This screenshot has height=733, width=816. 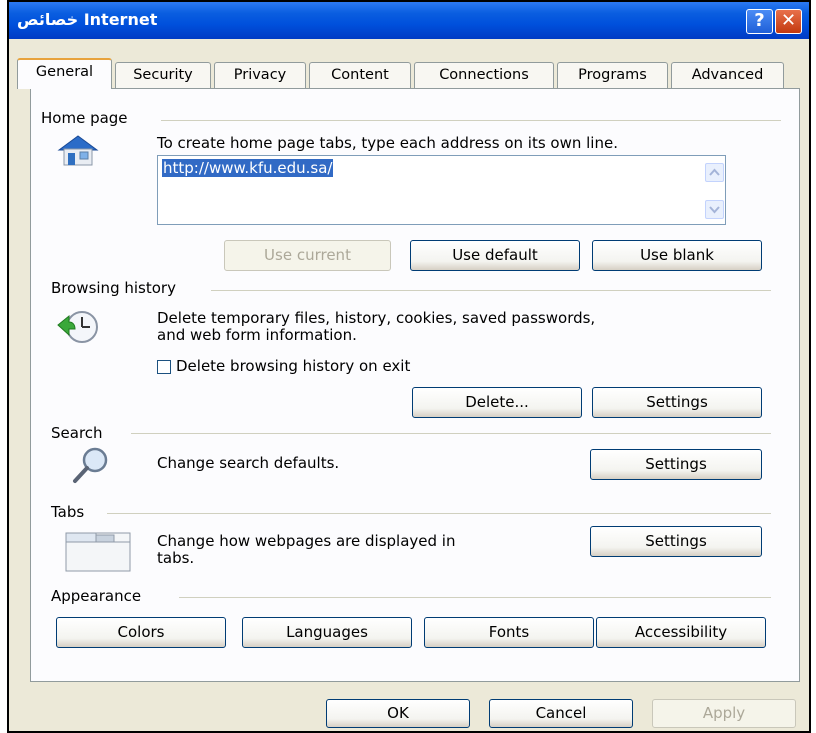 I want to click on search-heading: Search, so click(x=80, y=433).